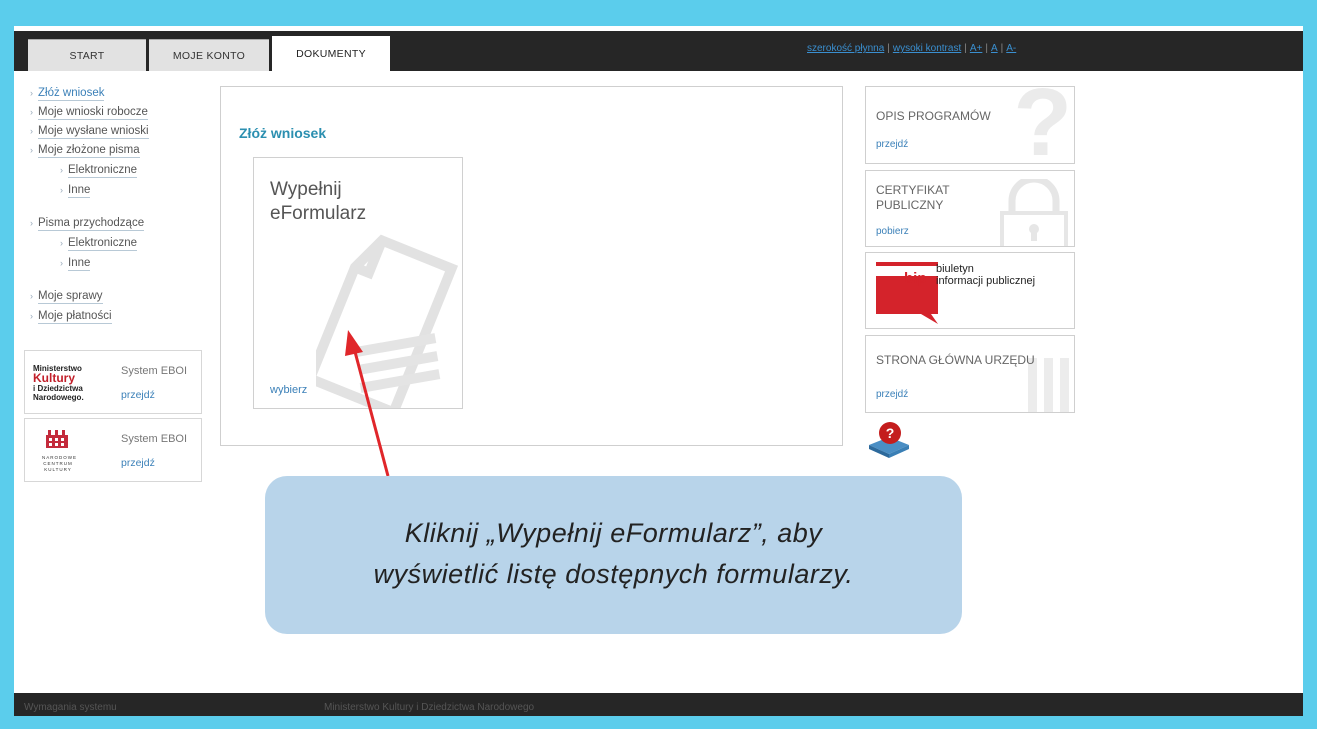 This screenshot has height=729, width=1317. What do you see at coordinates (288, 390) in the screenshot?
I see `tile-select-link: wybierz` at bounding box center [288, 390].